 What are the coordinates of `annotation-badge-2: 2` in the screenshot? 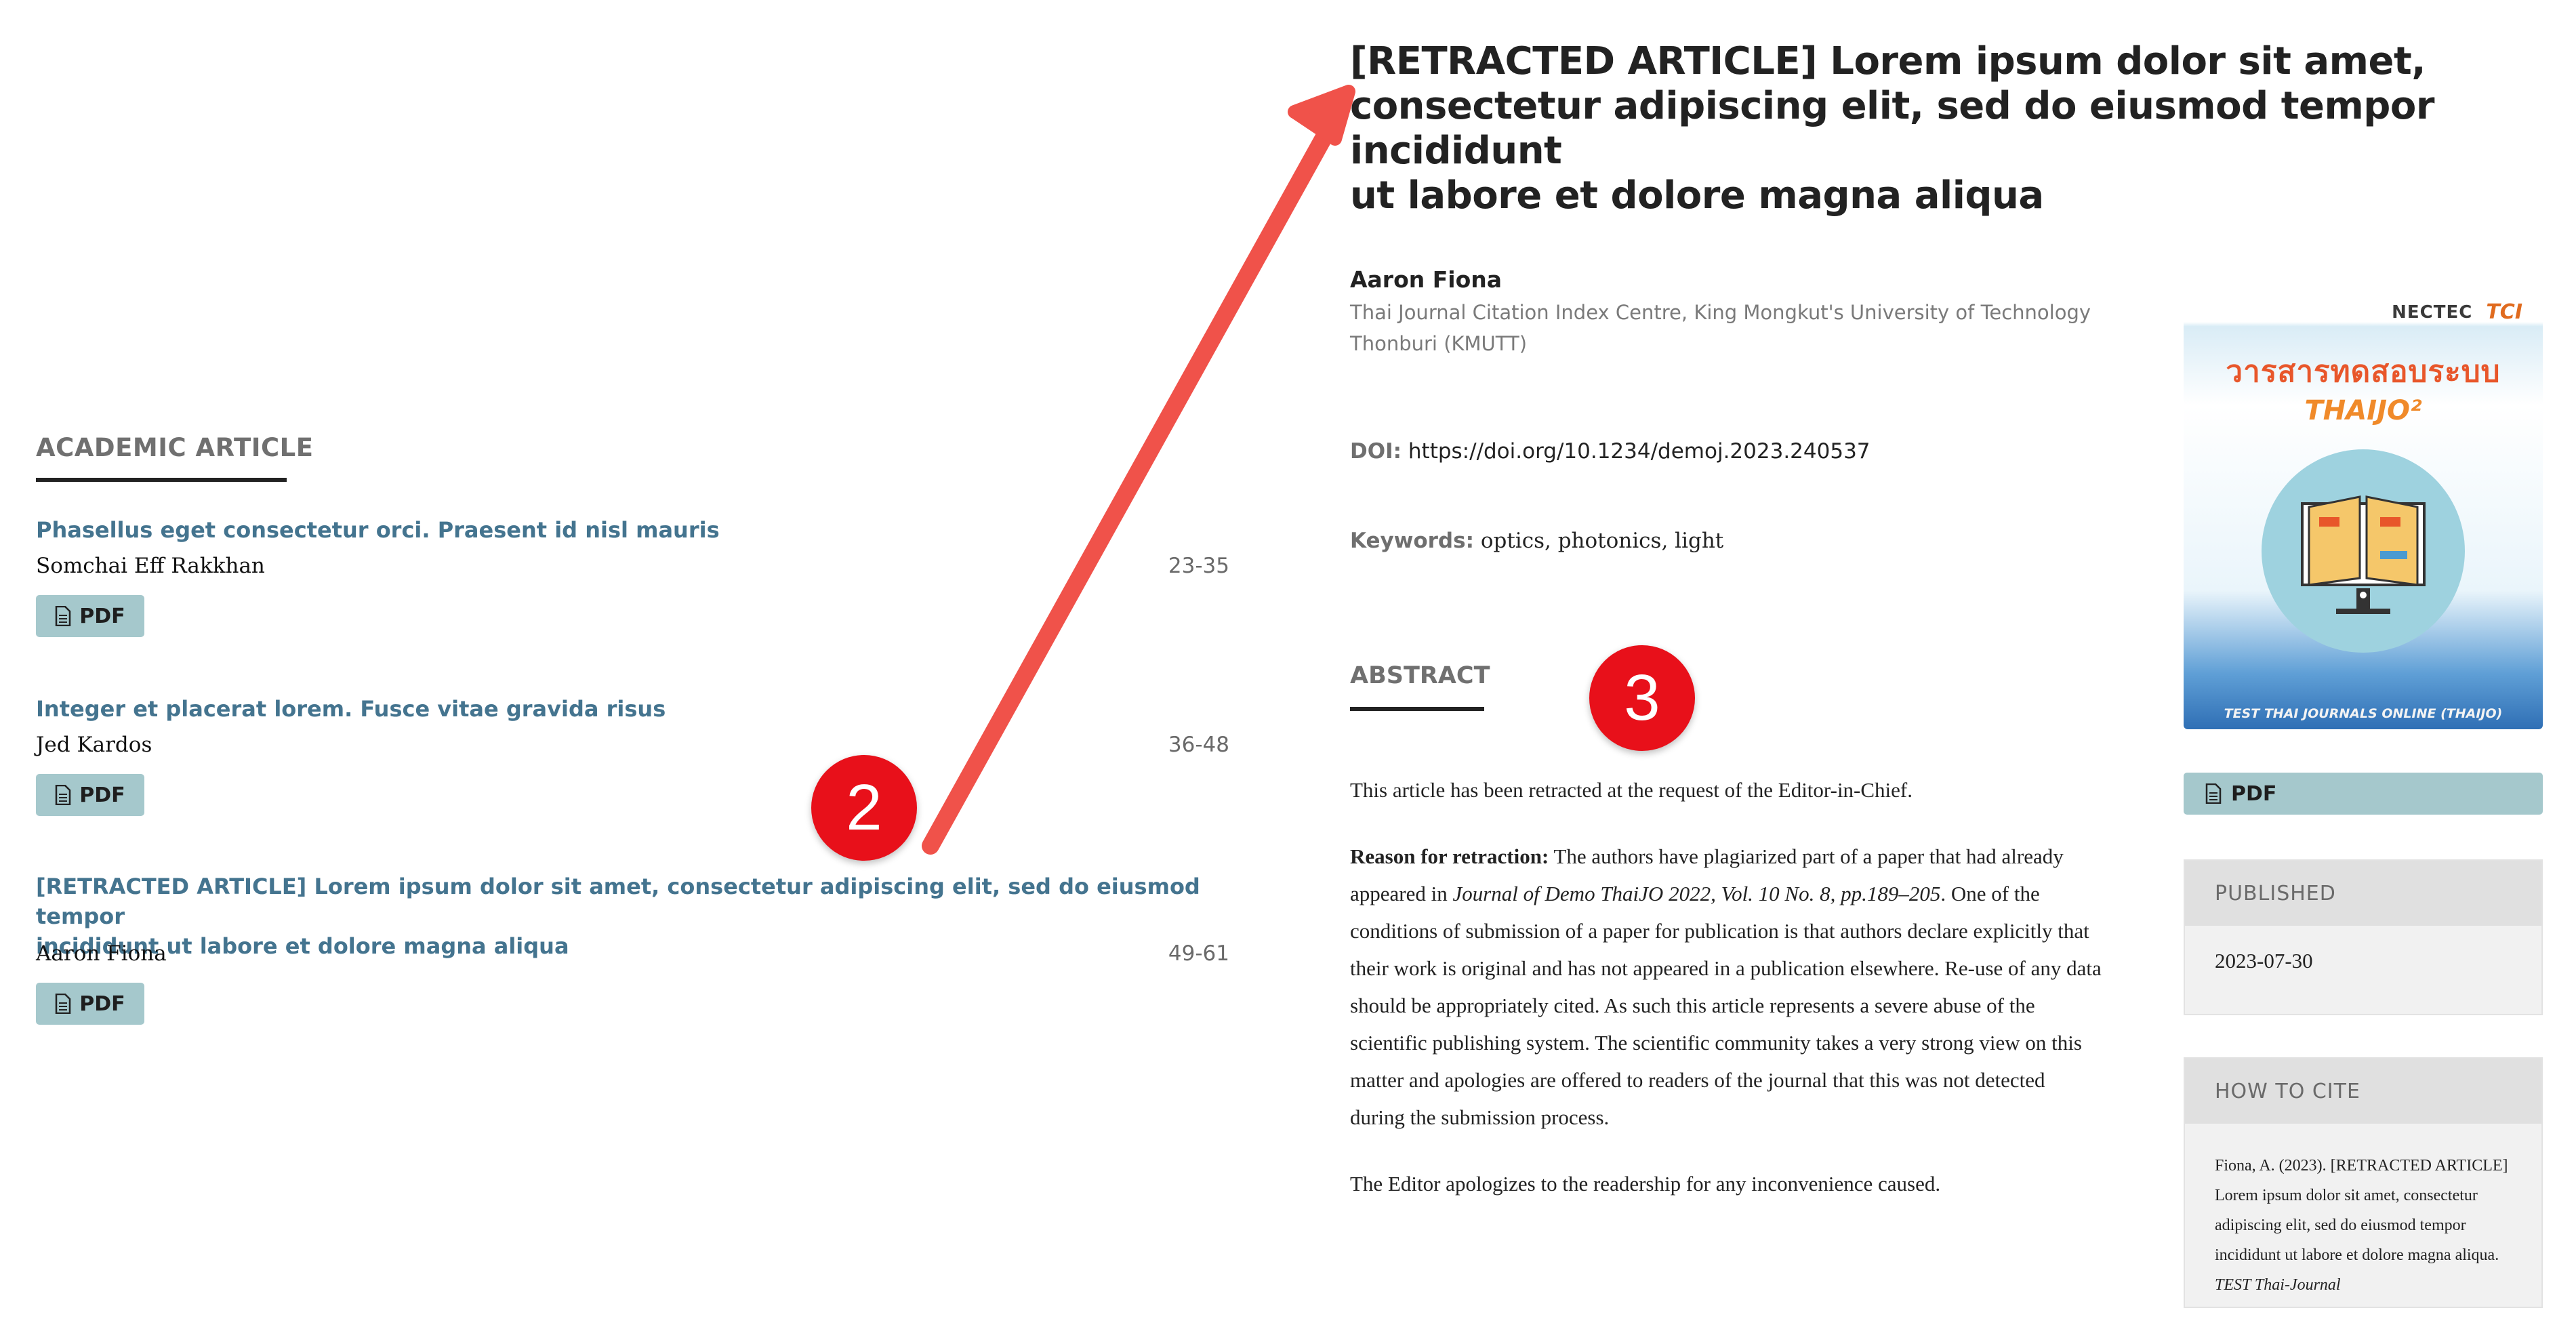 It's located at (864, 808).